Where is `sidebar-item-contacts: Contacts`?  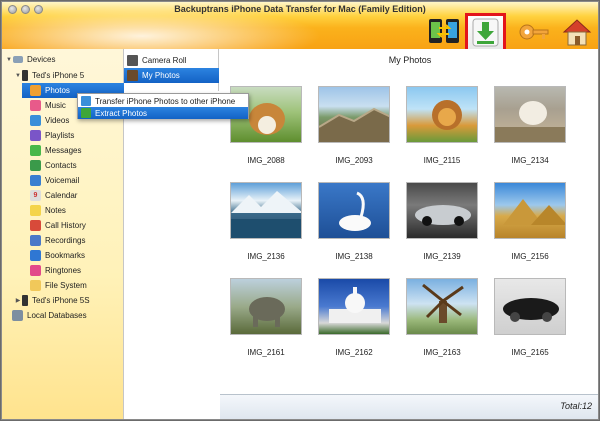
sidebar-item-contacts: Contacts is located at coordinates (53, 165).